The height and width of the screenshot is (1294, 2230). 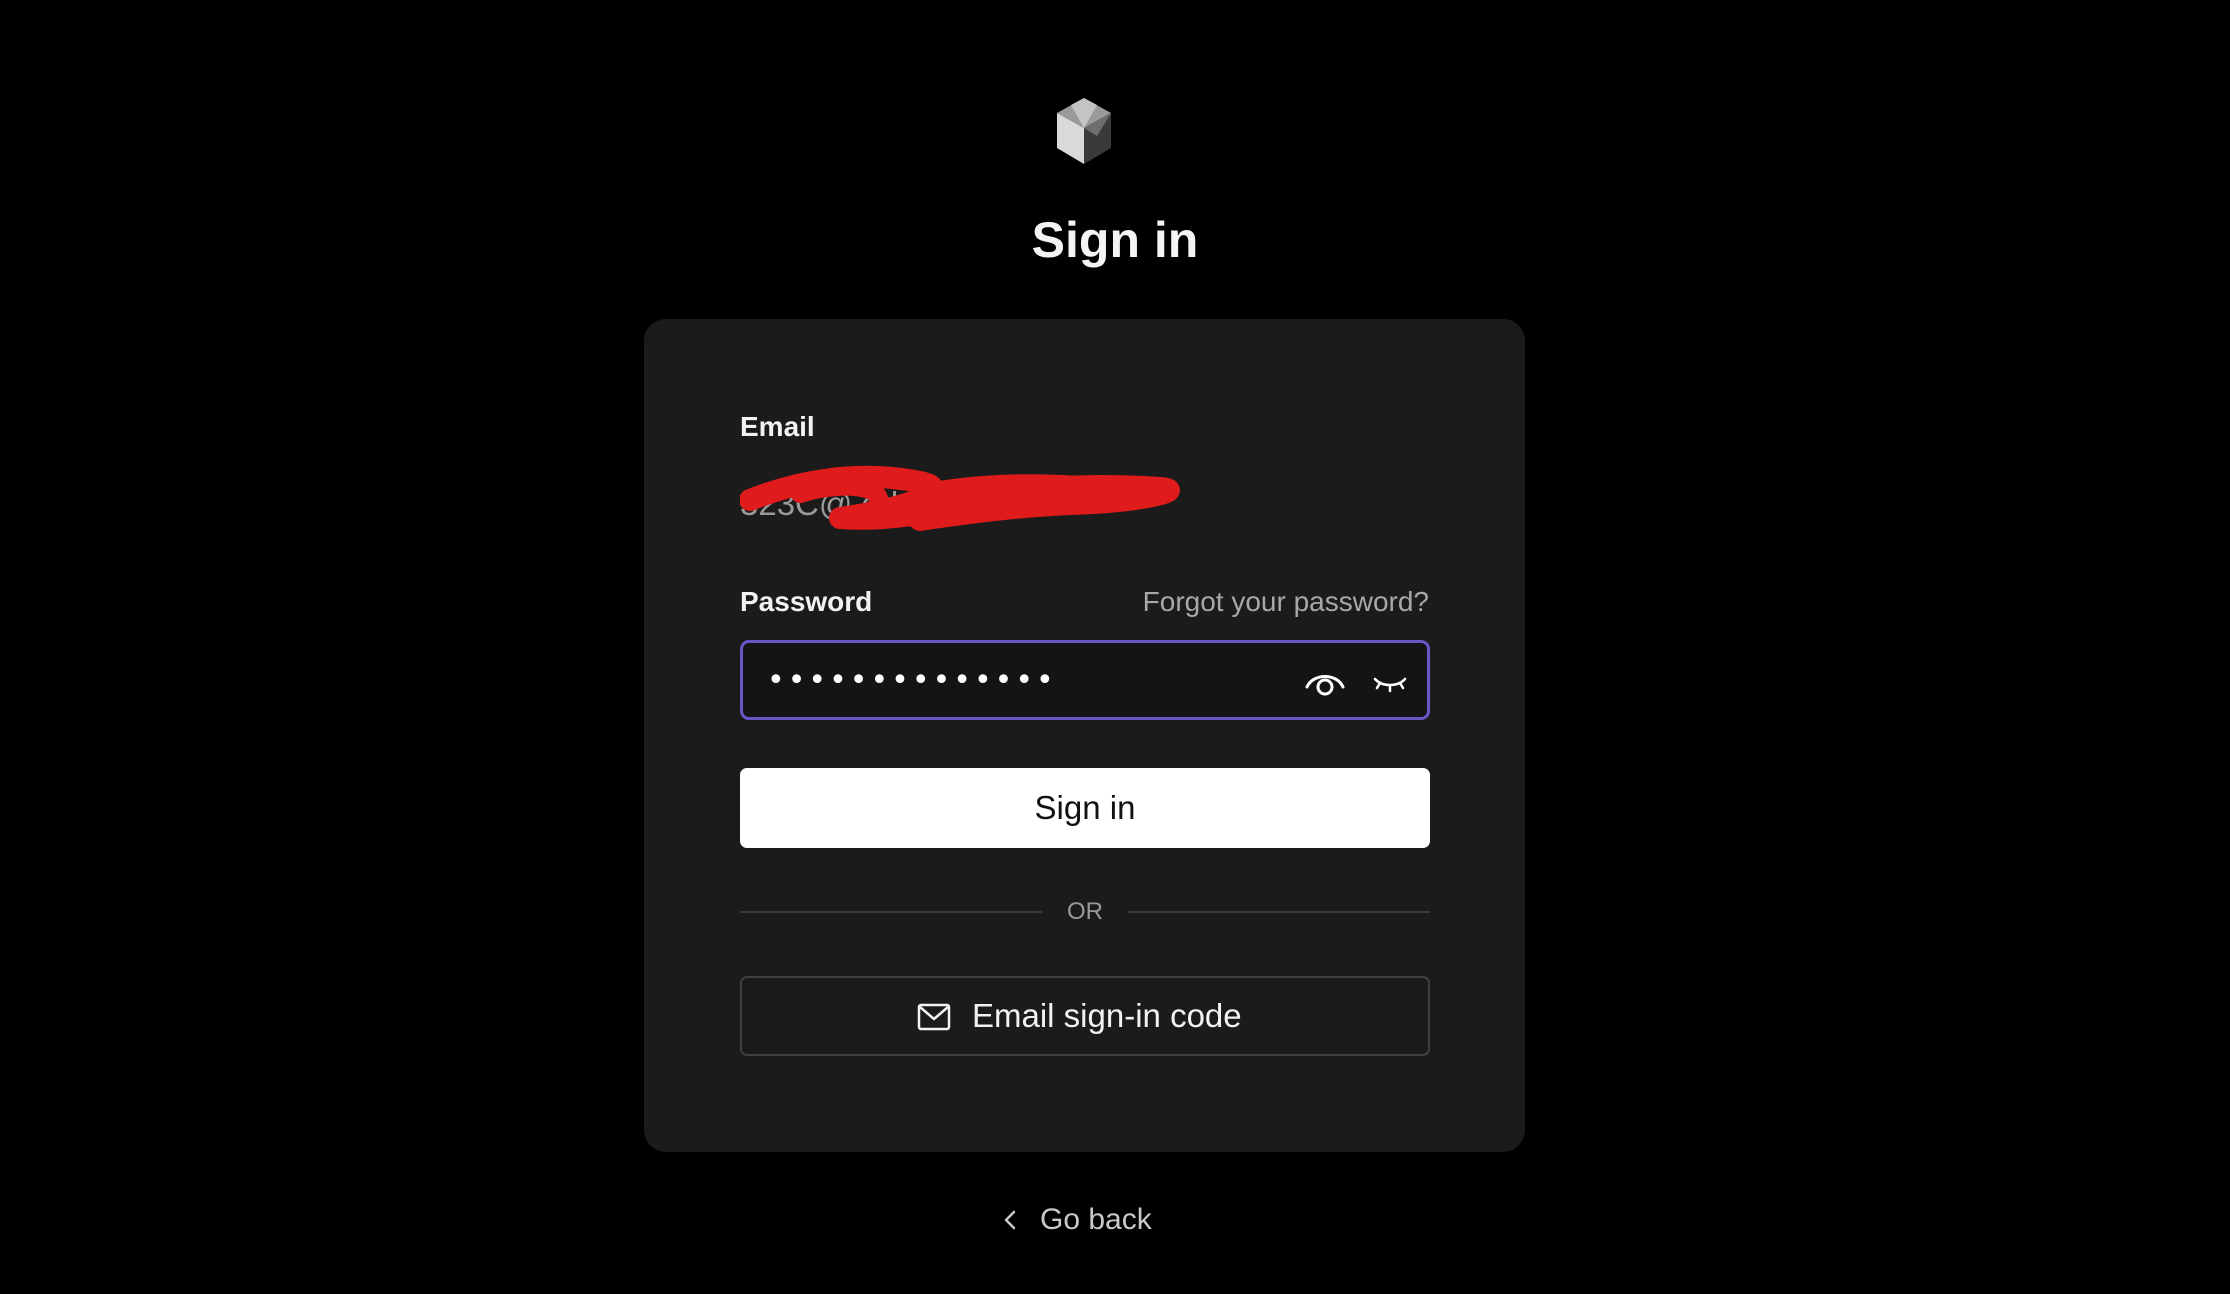 I want to click on eye-closed-icon, so click(x=1390, y=681).